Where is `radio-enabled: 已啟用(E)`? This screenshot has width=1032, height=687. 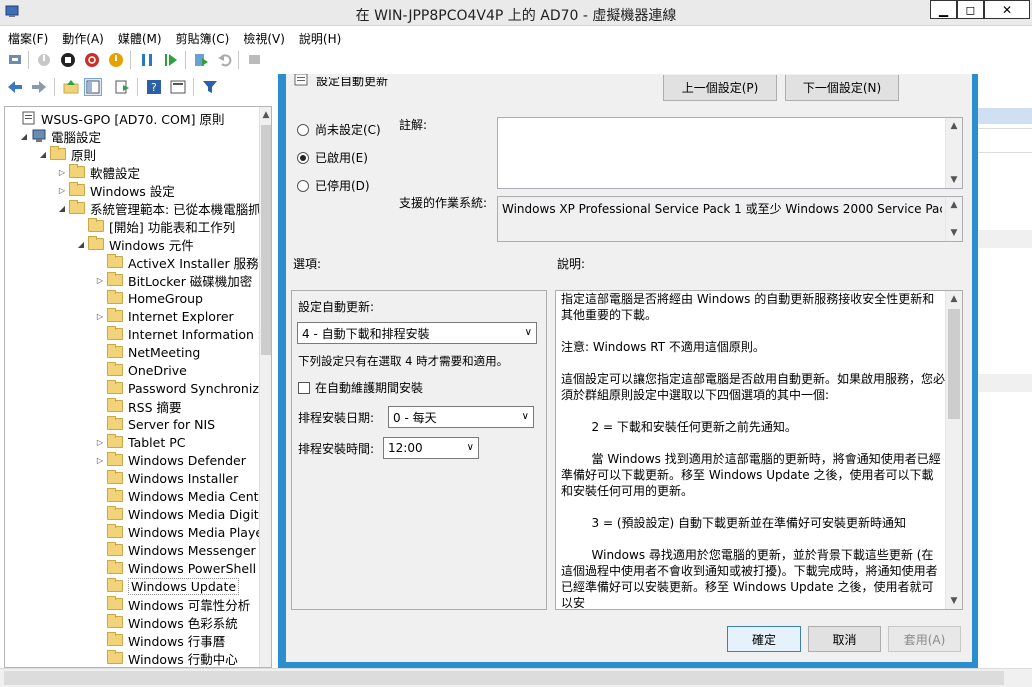
radio-enabled: 已啟用(E) is located at coordinates (332, 157).